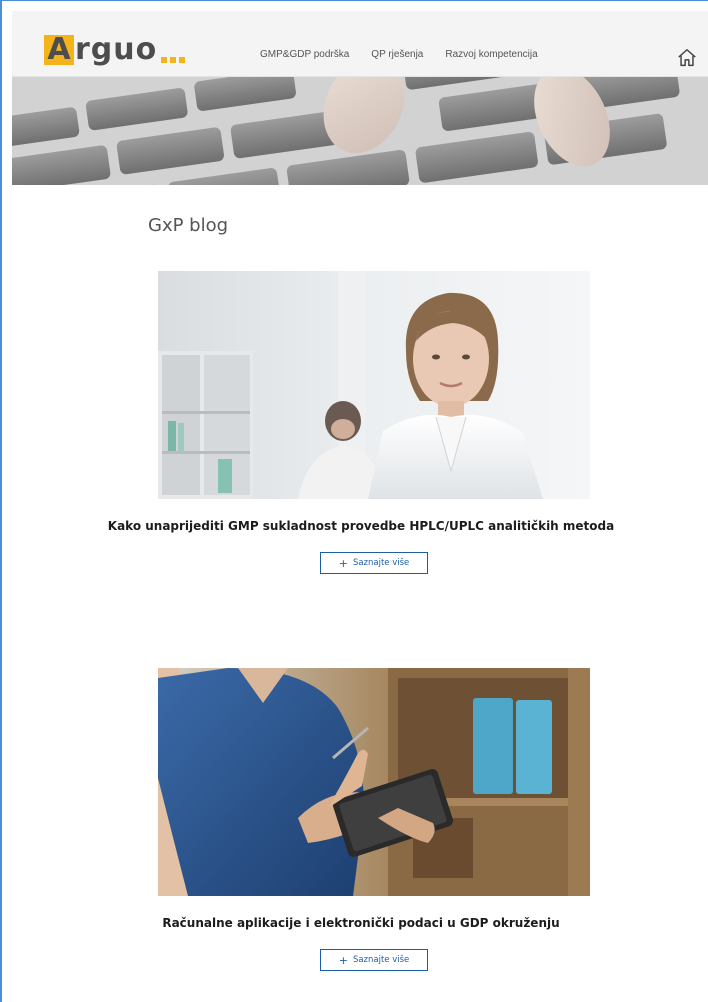  I want to click on logo-letter: A, so click(59, 50).